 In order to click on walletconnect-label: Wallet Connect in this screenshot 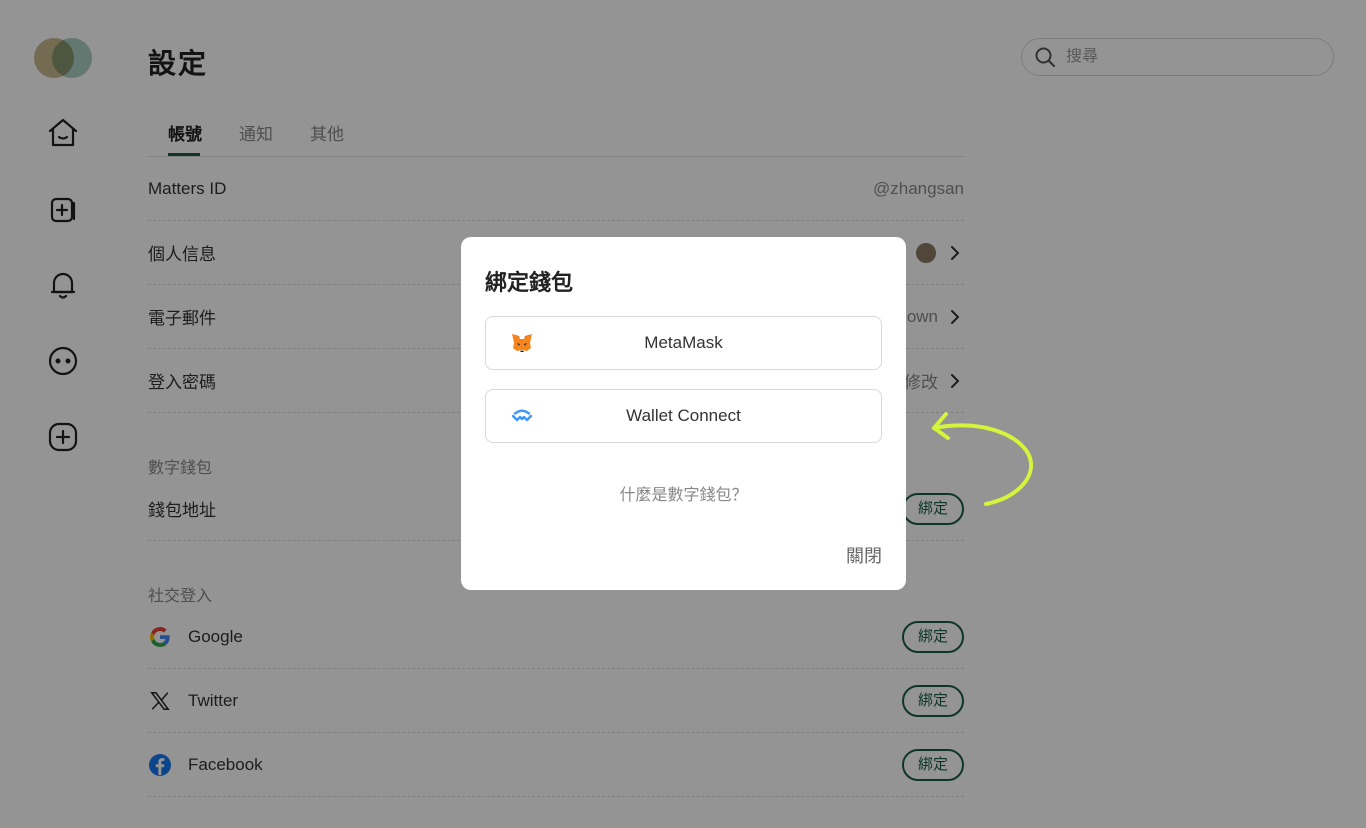, I will do `click(683, 415)`.